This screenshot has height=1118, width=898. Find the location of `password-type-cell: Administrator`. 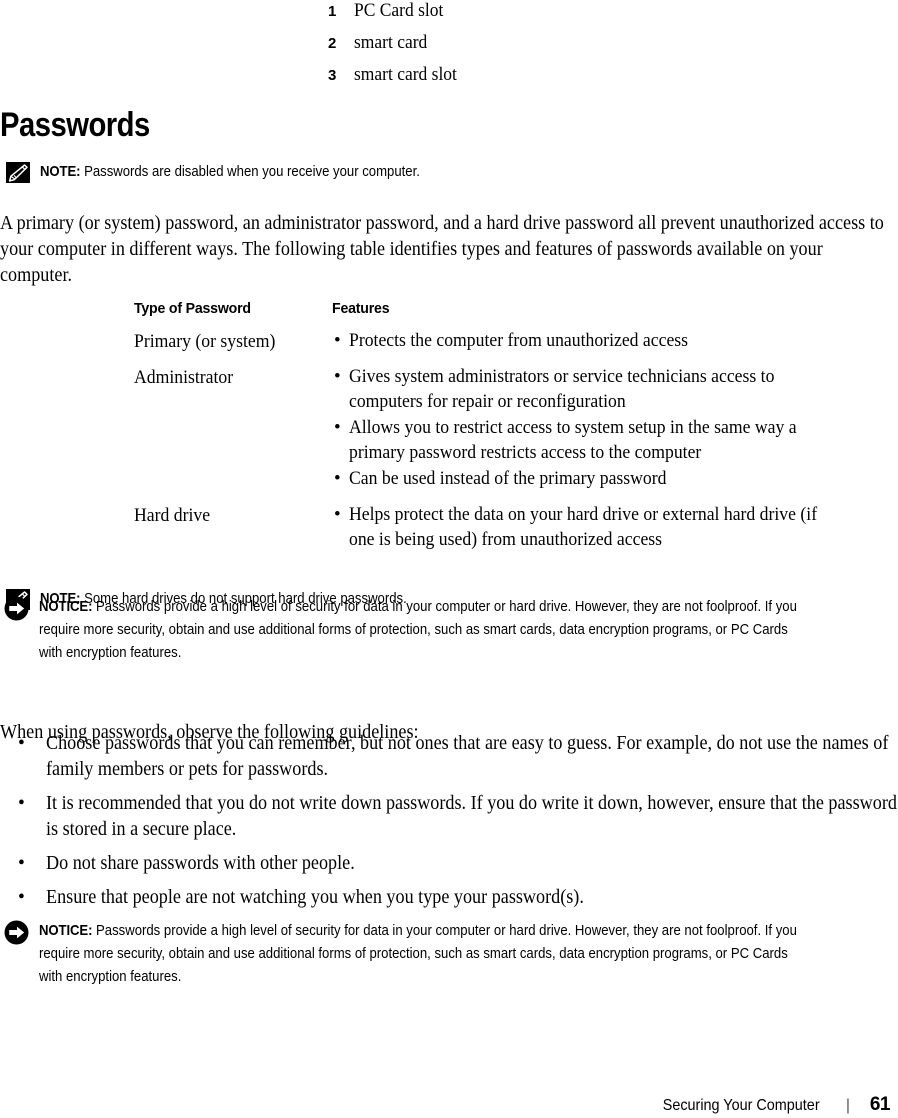

password-type-cell: Administrator is located at coordinates (184, 377).